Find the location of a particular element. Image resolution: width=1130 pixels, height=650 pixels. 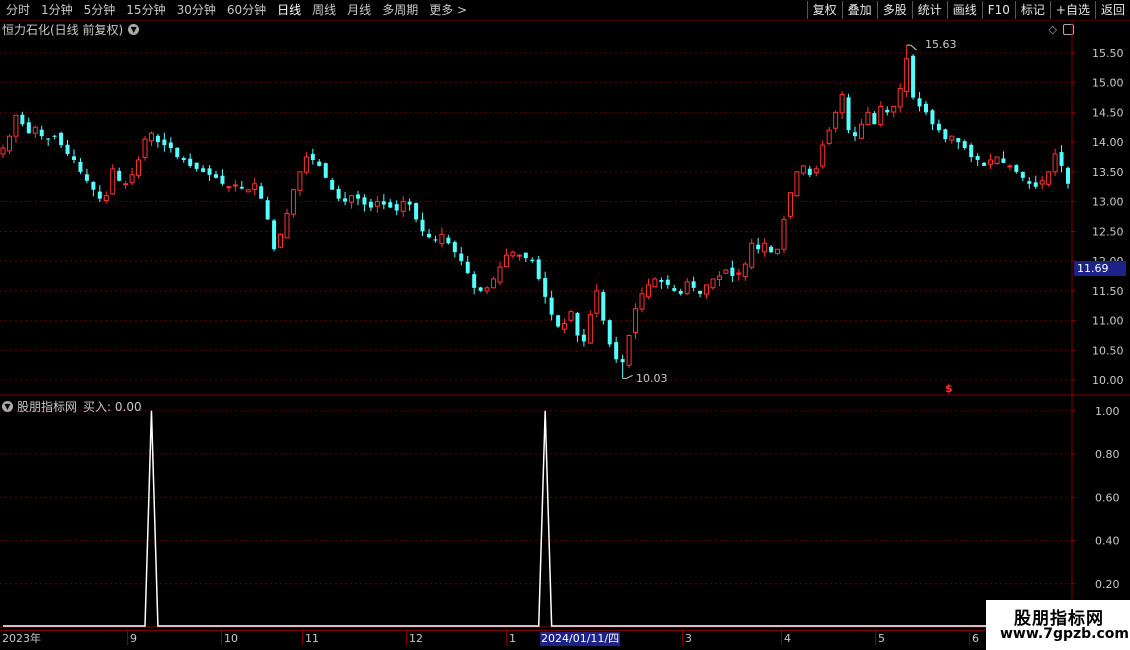

date-label: 11 is located at coordinates (312, 638).